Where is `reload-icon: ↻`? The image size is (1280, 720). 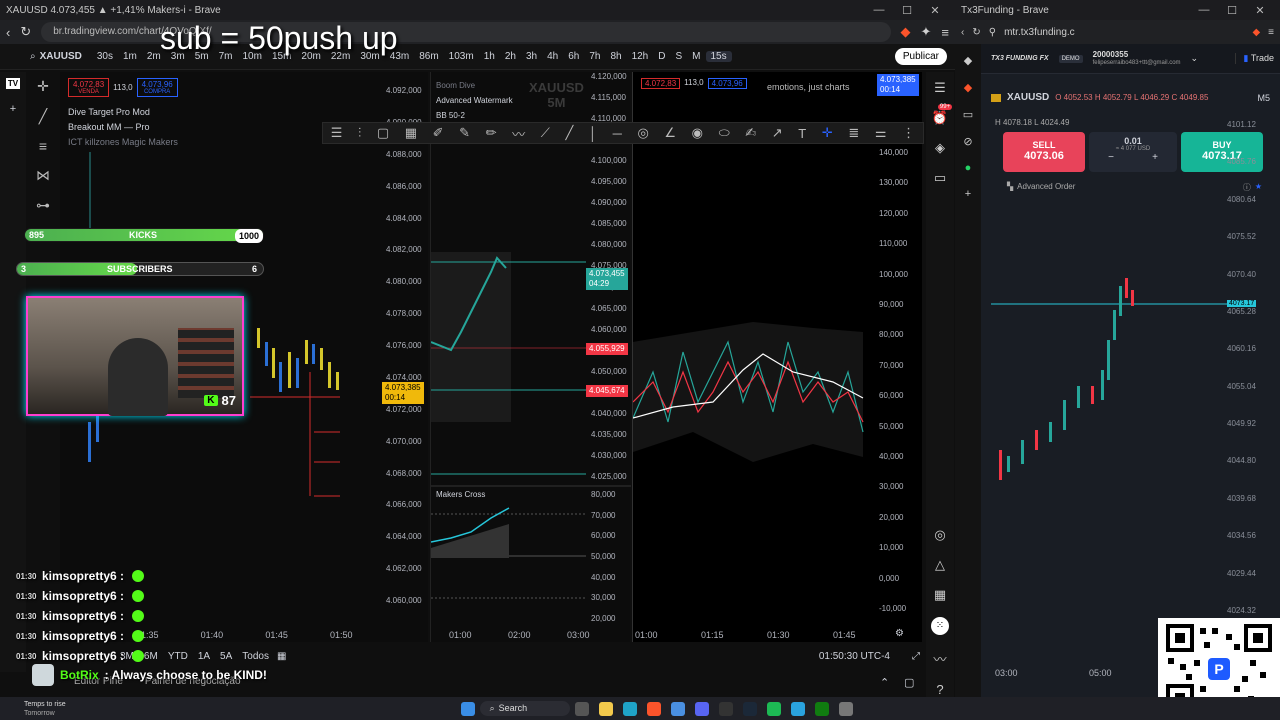 reload-icon: ↻ is located at coordinates (25, 32).